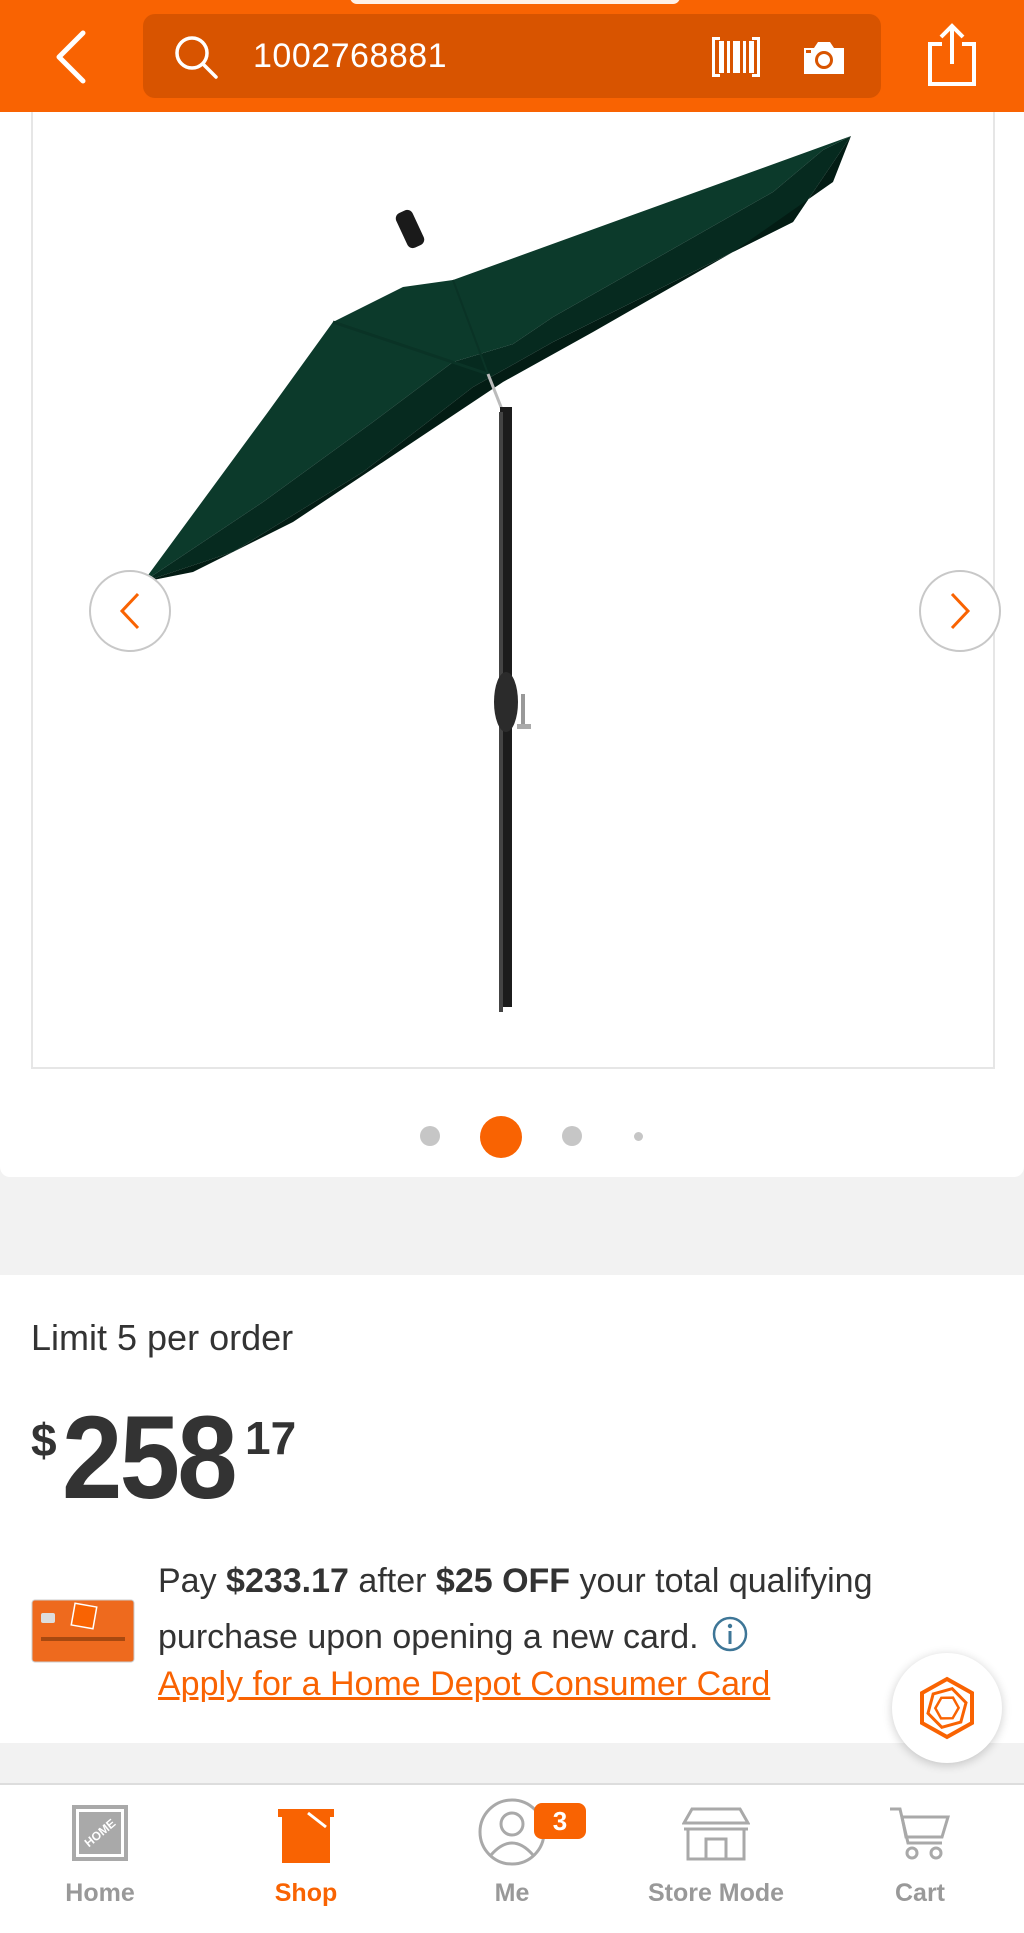 Image resolution: width=1024 pixels, height=1933 pixels. What do you see at coordinates (515, 2) in the screenshot?
I see `dynamic-island` at bounding box center [515, 2].